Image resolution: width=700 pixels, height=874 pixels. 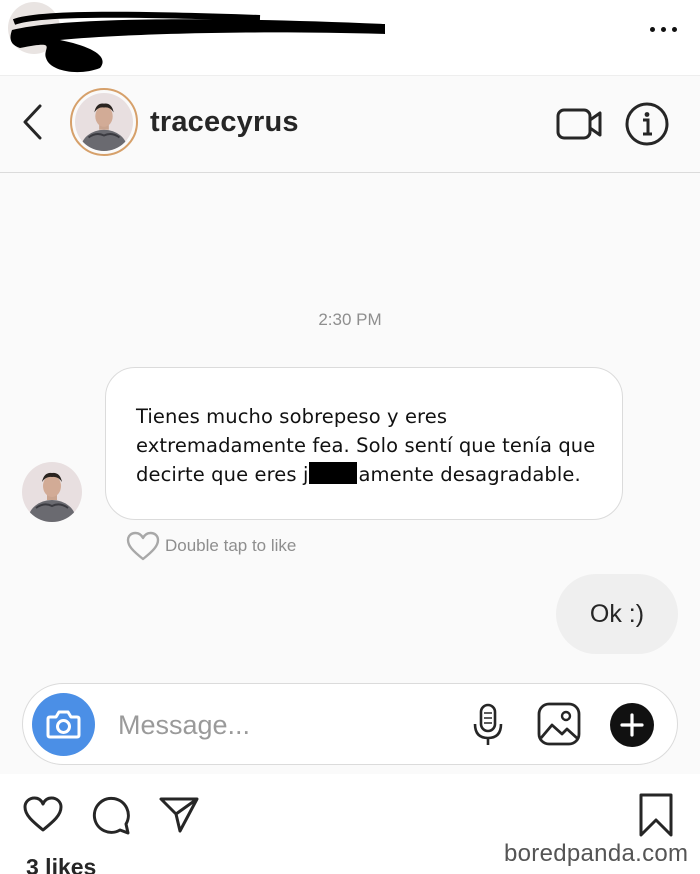 I want to click on contact-username: tracecyrus, so click(x=224, y=122).